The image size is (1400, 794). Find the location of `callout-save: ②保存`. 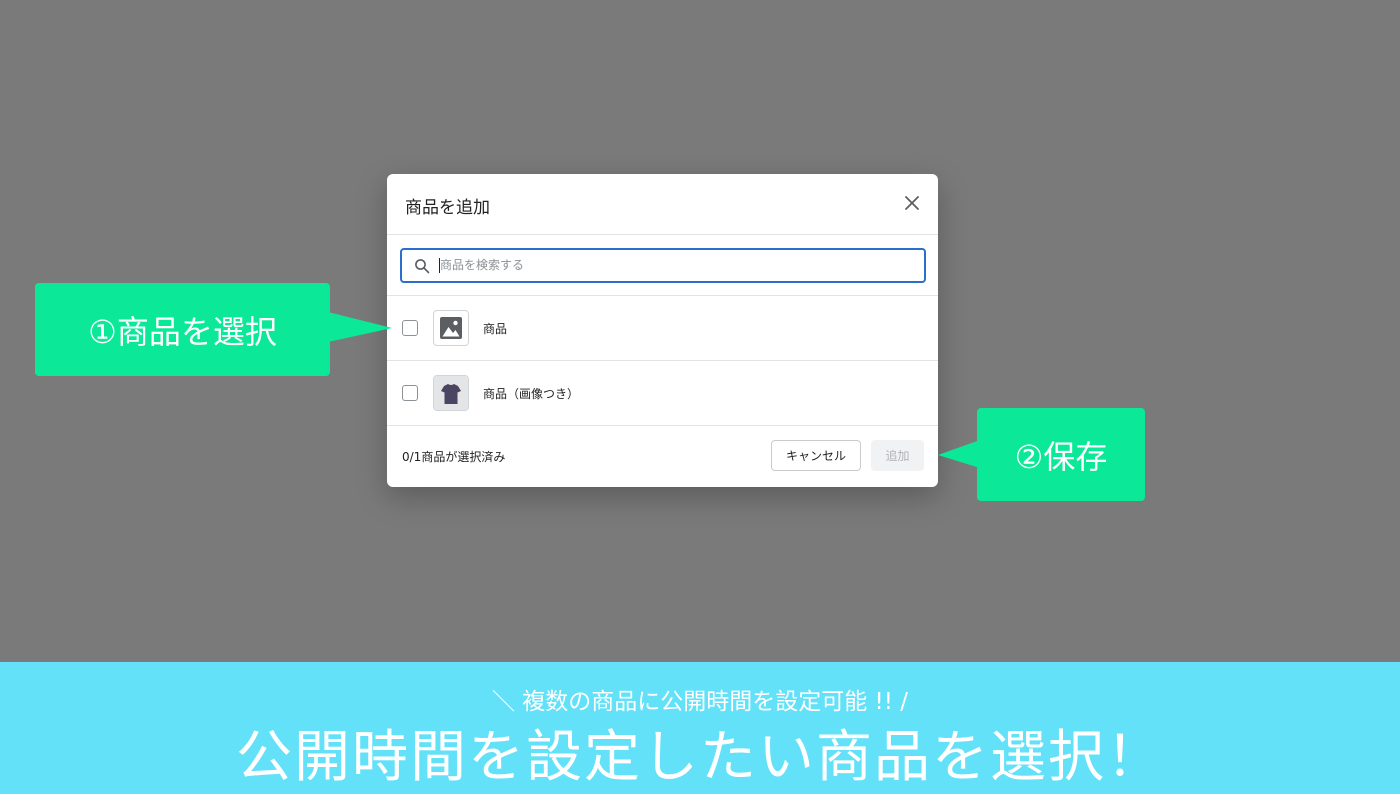

callout-save: ②保存 is located at coordinates (1061, 454).